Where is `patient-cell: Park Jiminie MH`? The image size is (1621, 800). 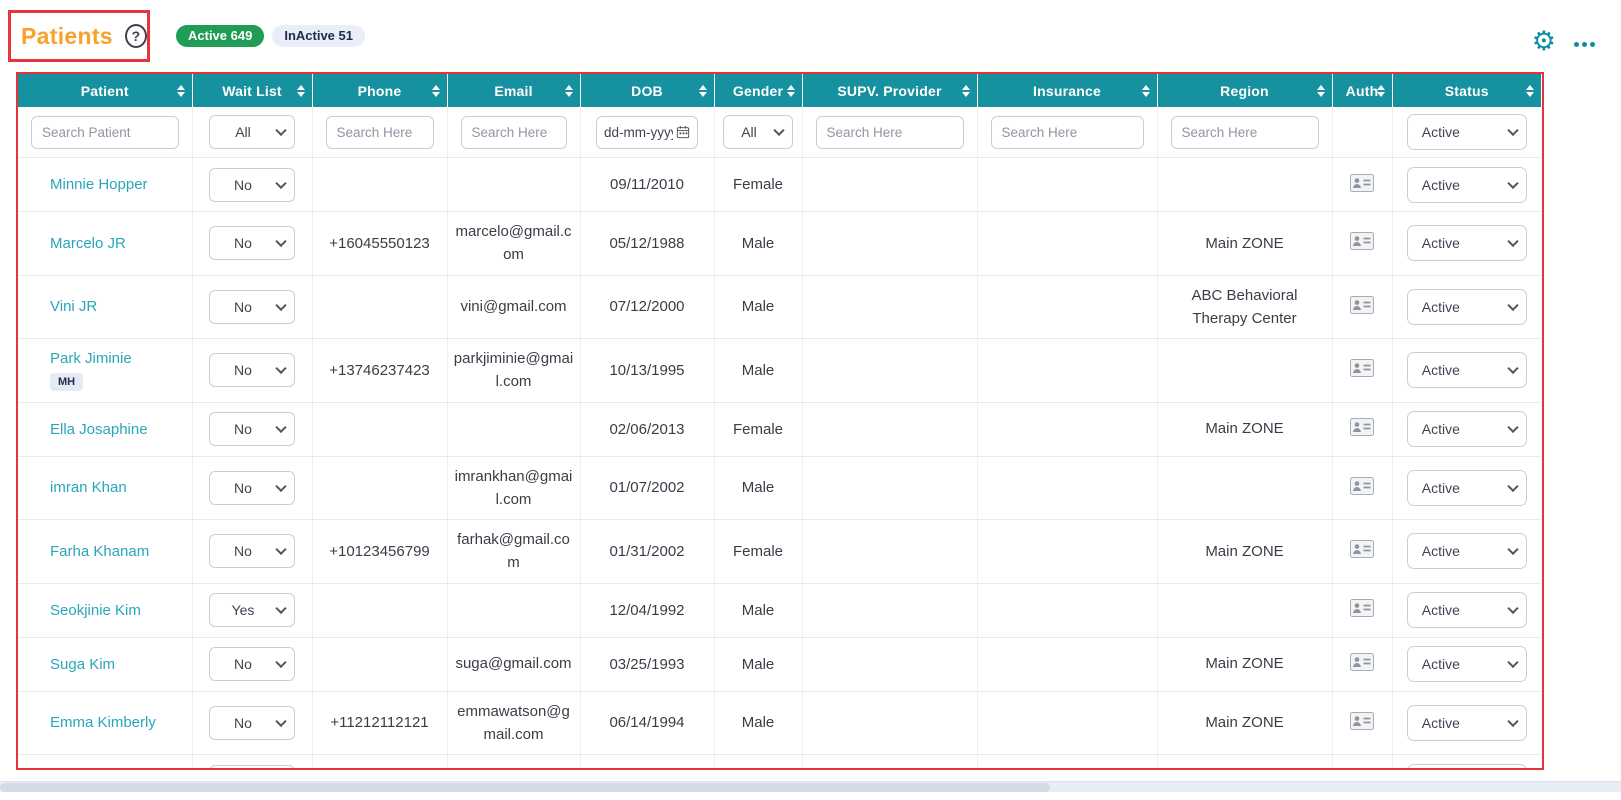
patient-cell: Park Jiminie MH is located at coordinates (105, 370).